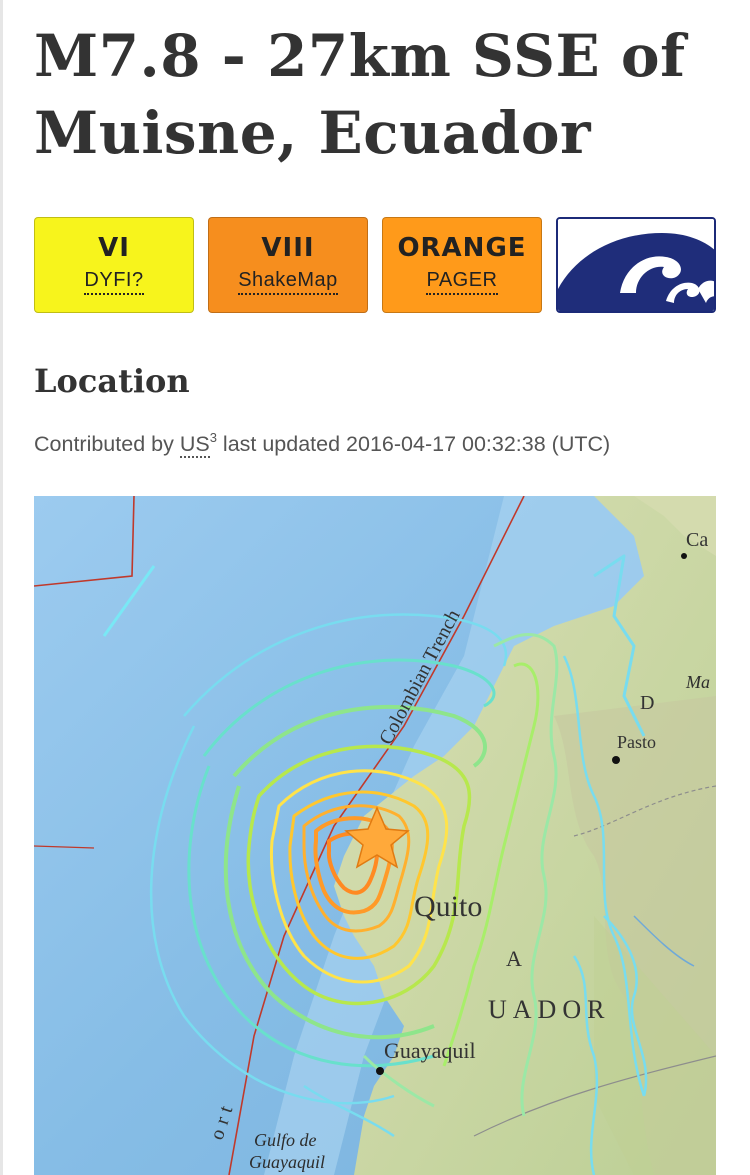  What do you see at coordinates (114, 265) in the screenshot?
I see `dyfi-badge: VI DYFI?` at bounding box center [114, 265].